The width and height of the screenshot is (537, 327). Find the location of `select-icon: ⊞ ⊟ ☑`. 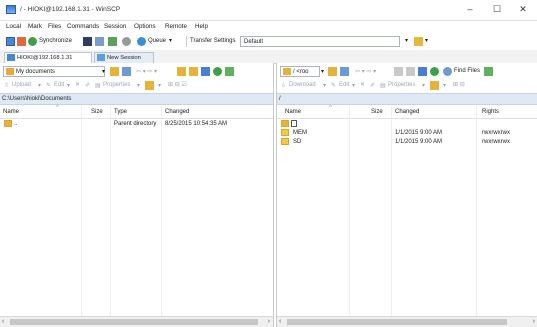

select-icon: ⊞ ⊟ ☑ is located at coordinates (177, 84).